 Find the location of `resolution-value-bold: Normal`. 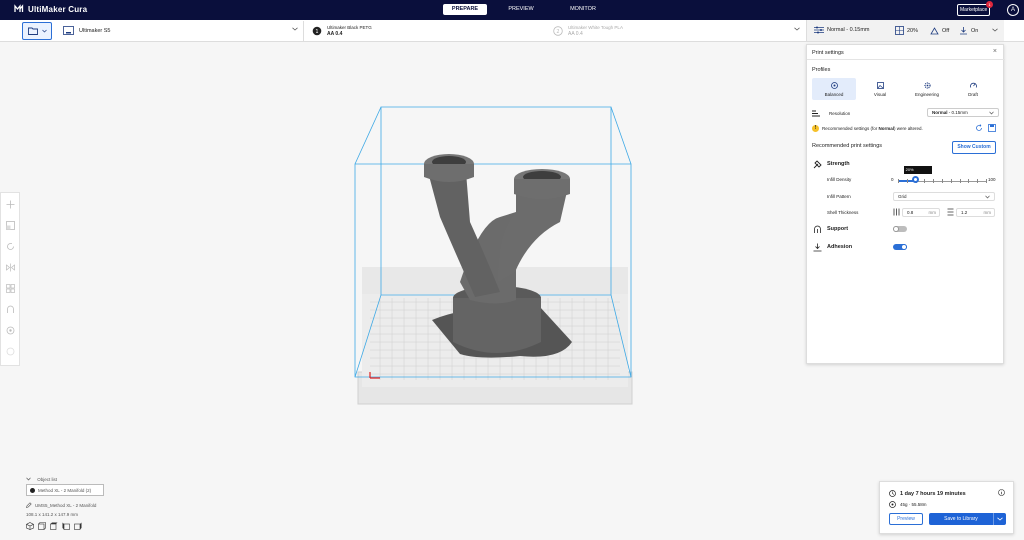

resolution-value-bold: Normal is located at coordinates (940, 112).